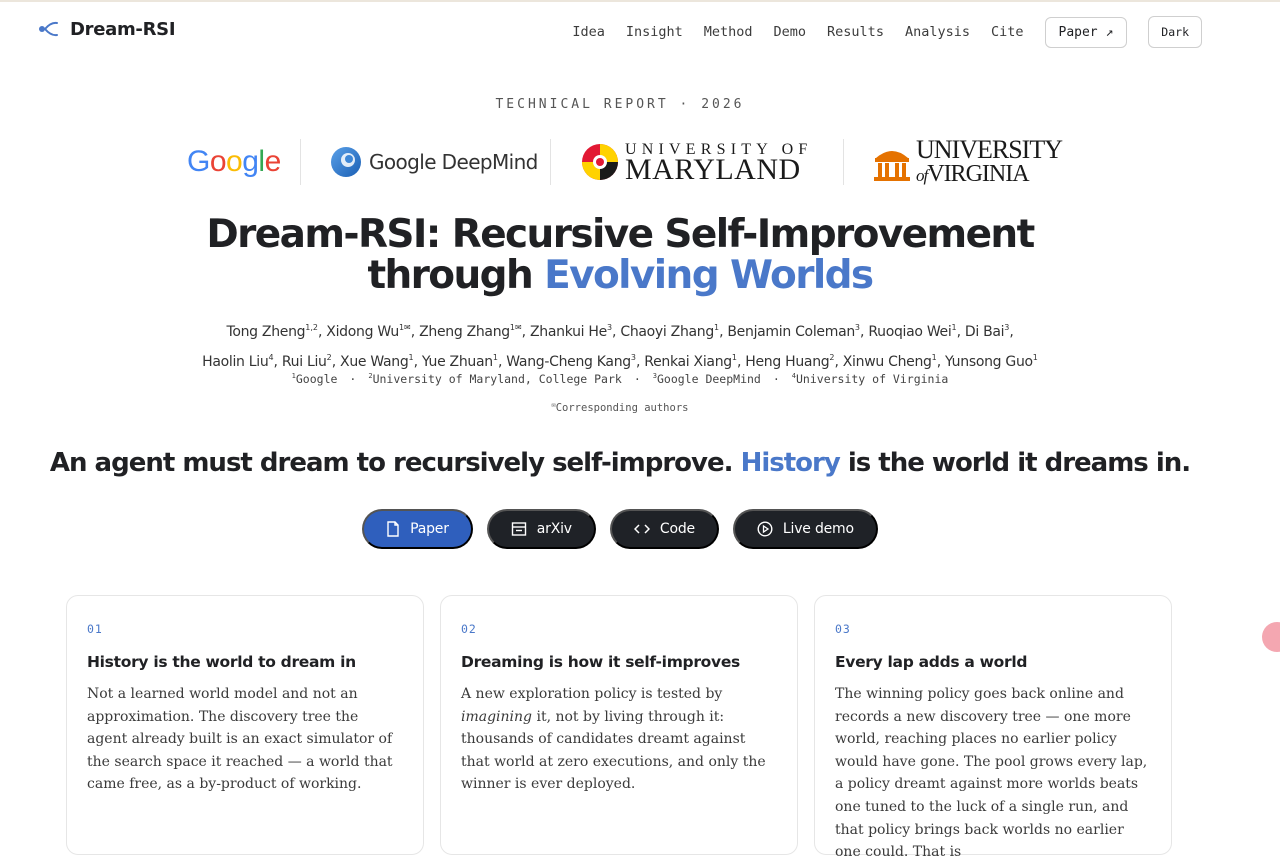 The image size is (1280, 864). Describe the element at coordinates (123, 29) in the screenshot. I see `brand-name: Dream-RSI` at that location.